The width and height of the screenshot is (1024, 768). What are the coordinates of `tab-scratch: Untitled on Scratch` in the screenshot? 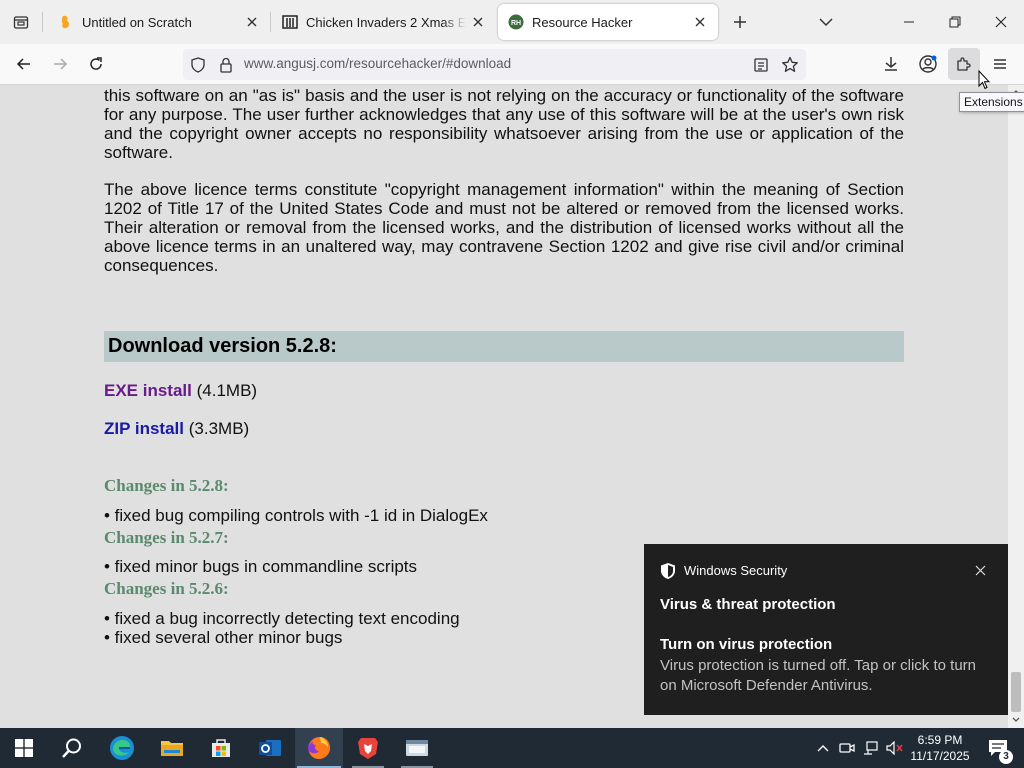 It's located at (159, 22).